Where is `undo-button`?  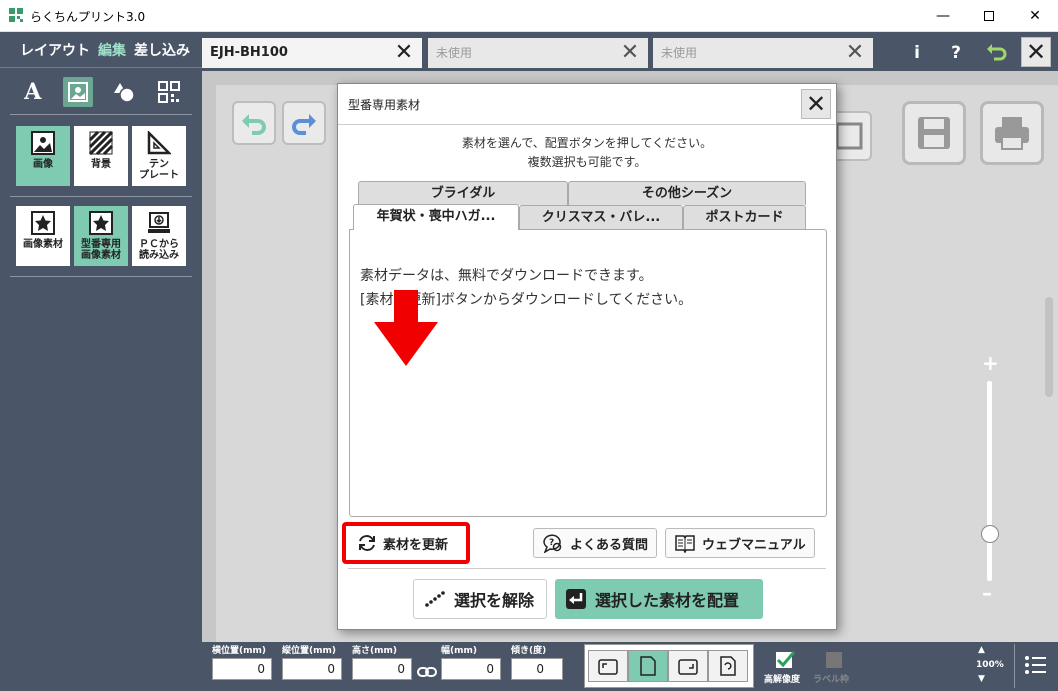
undo-button is located at coordinates (254, 123).